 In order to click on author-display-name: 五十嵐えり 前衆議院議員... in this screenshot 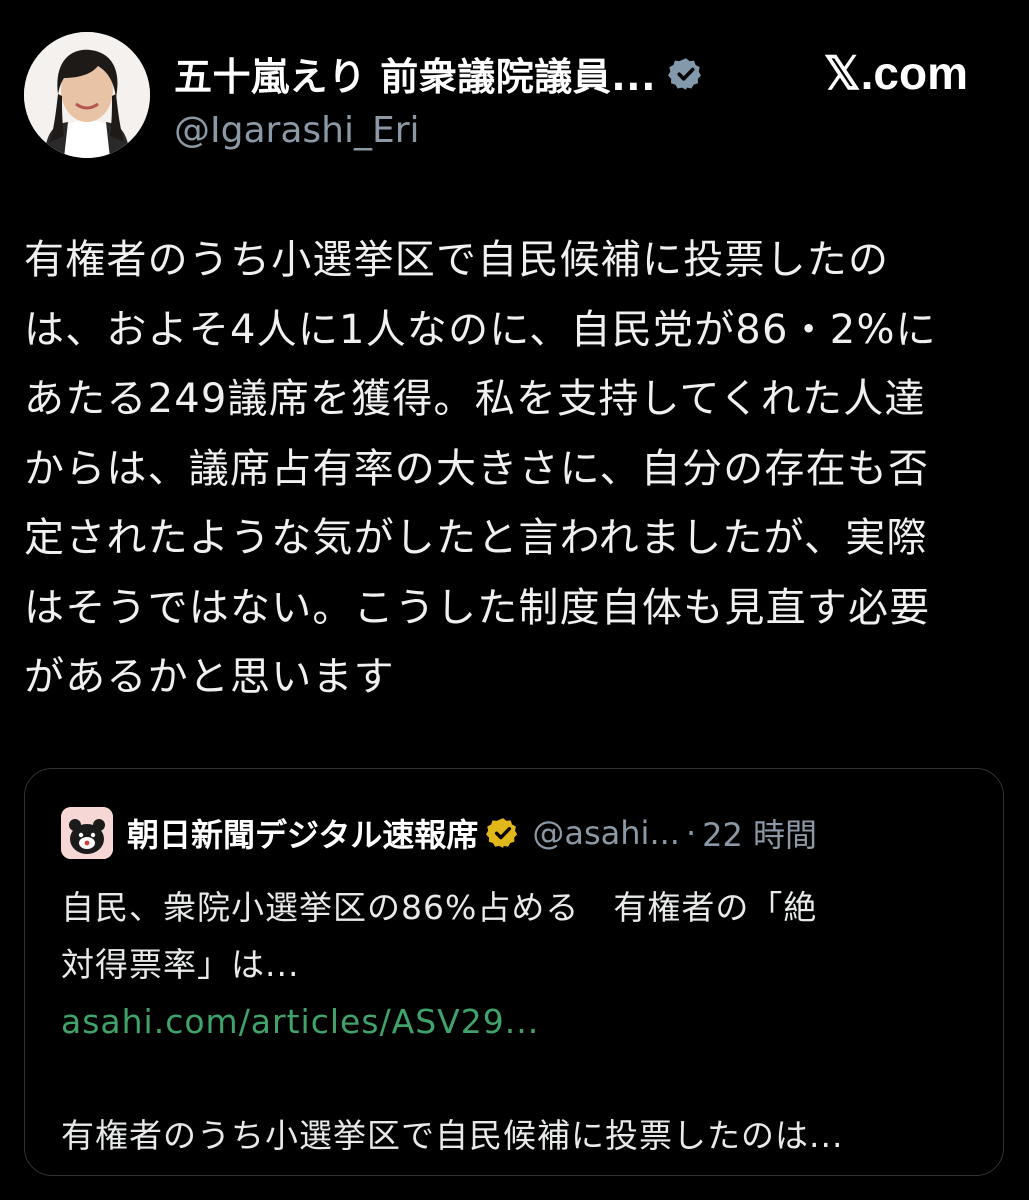, I will do `click(415, 73)`.